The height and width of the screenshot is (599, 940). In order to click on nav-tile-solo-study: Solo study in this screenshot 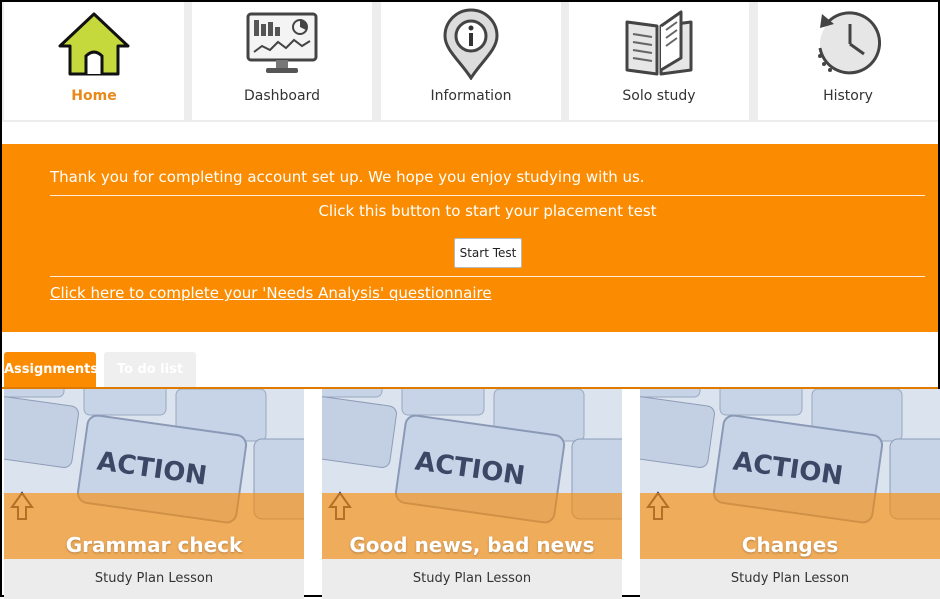, I will do `click(659, 61)`.